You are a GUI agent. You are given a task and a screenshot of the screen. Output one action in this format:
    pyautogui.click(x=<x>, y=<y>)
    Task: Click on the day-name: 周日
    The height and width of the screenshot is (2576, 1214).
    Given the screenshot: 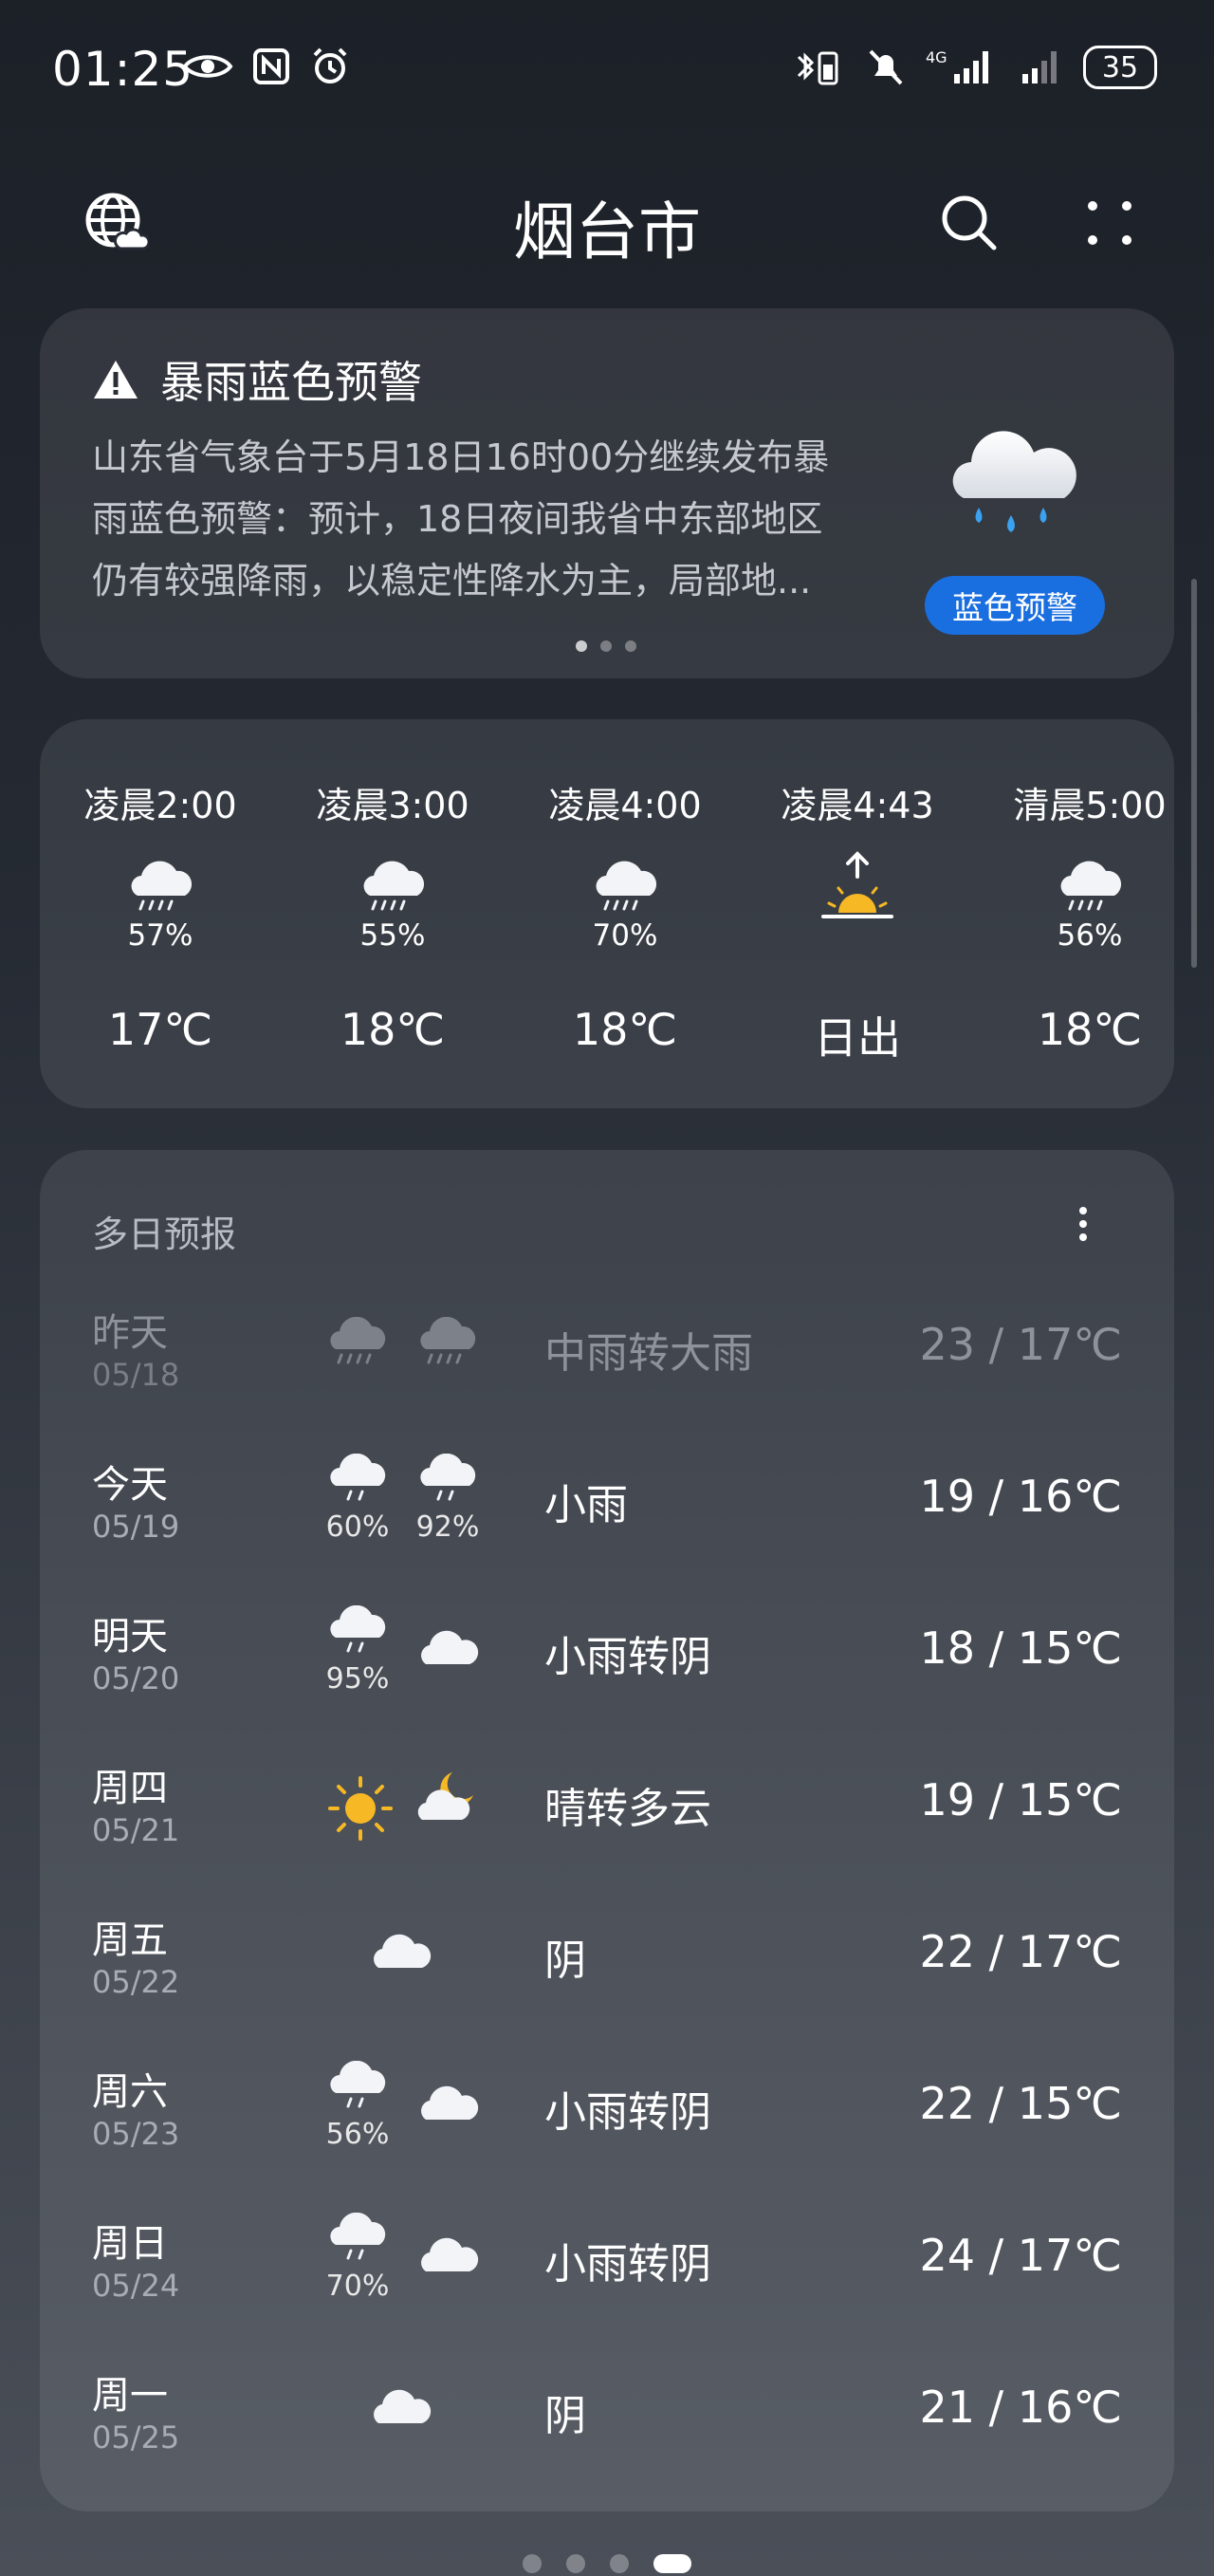 What is the action you would take?
    pyautogui.click(x=130, y=2244)
    